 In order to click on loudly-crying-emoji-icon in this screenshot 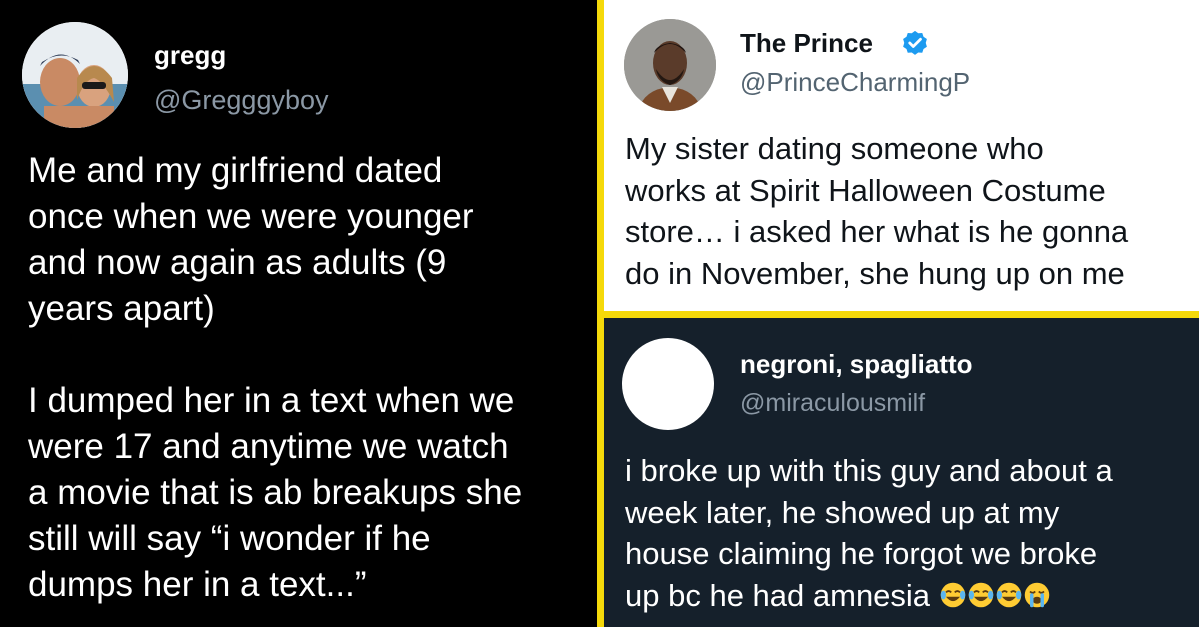, I will do `click(1036, 594)`.